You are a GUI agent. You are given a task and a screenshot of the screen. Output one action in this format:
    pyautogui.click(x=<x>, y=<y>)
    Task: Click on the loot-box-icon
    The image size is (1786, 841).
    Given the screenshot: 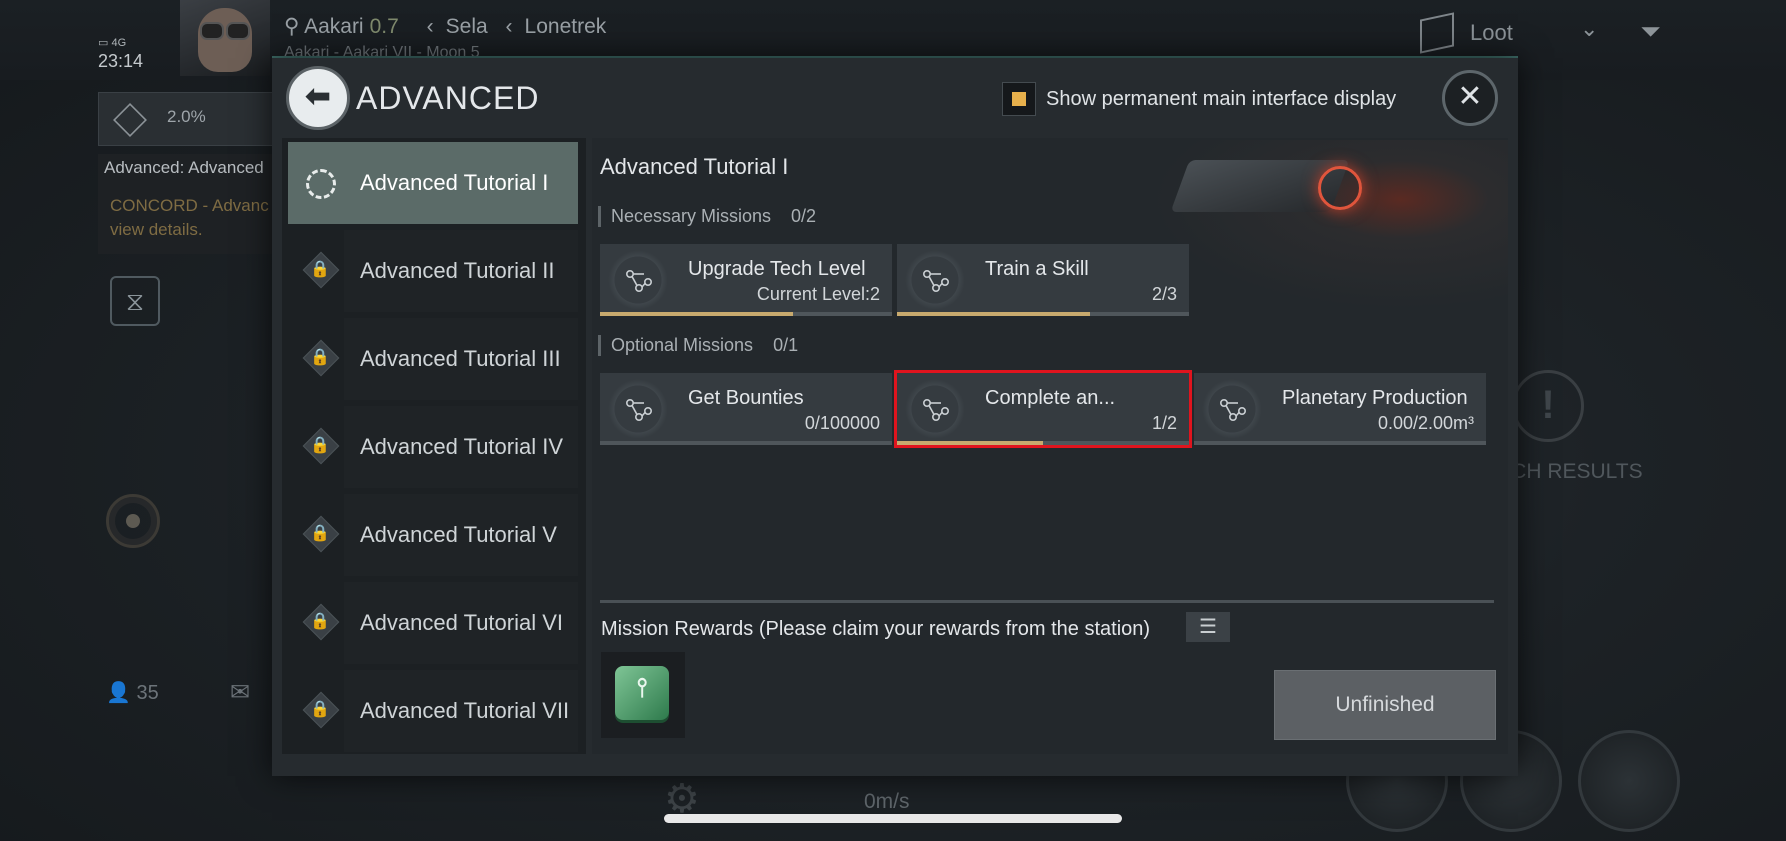 What is the action you would take?
    pyautogui.click(x=1437, y=33)
    